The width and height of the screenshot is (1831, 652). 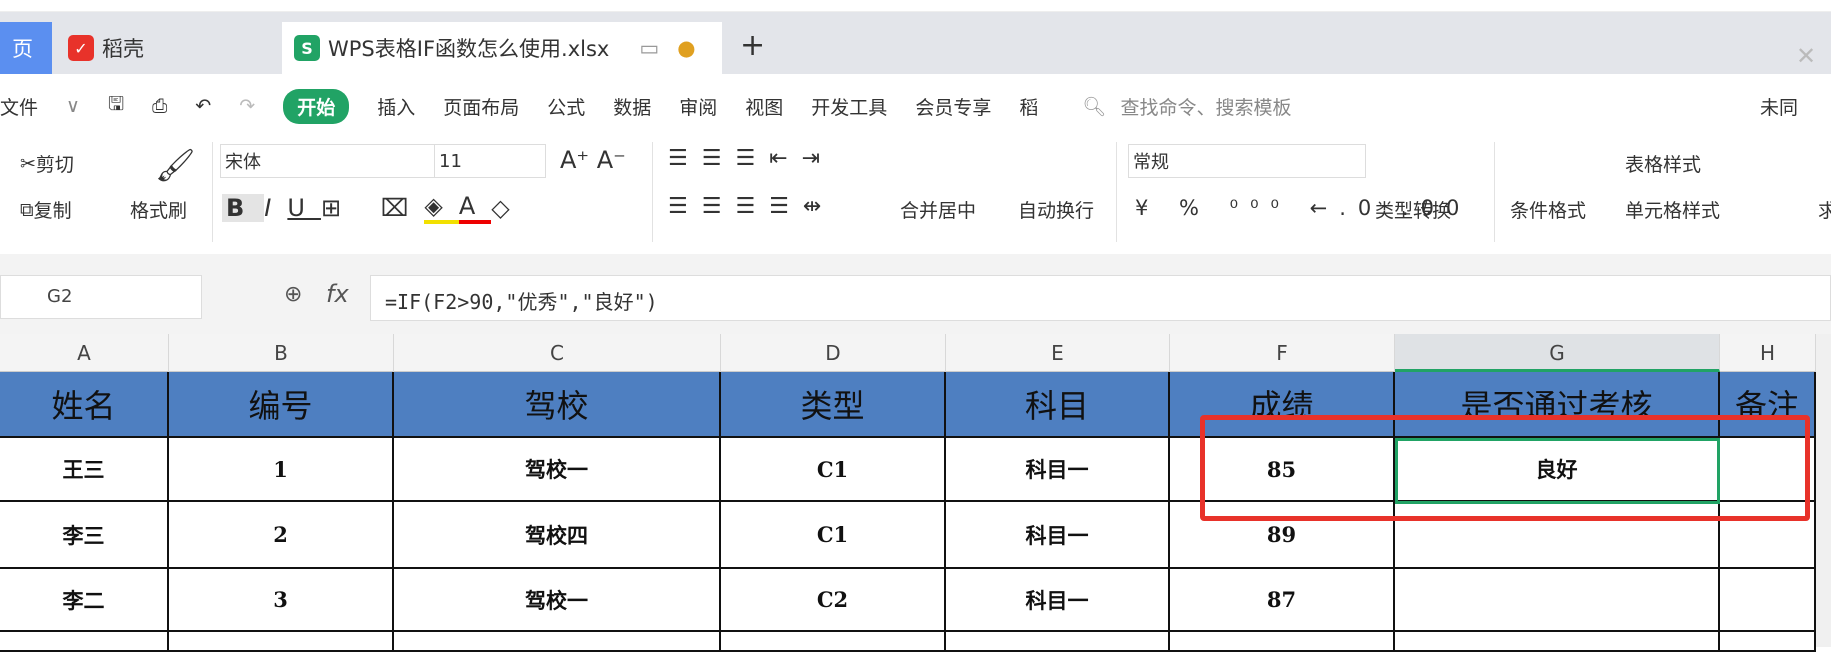 I want to click on align-buttons: ☰☰☰⇤⇥, so click(x=751, y=158).